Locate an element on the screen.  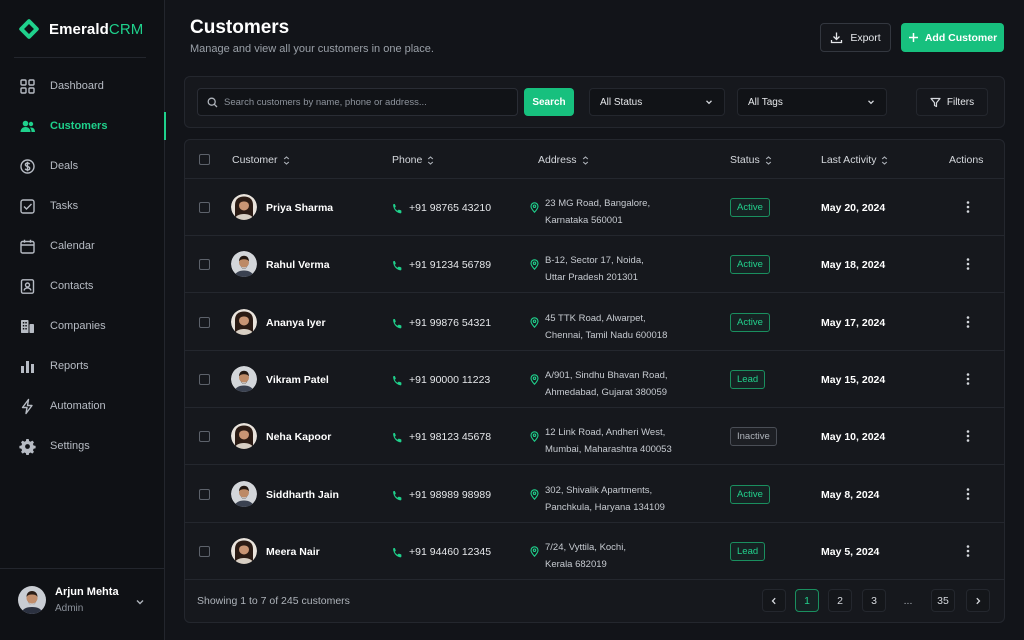
sidebar-item-companies: Companies is located at coordinates (82, 326).